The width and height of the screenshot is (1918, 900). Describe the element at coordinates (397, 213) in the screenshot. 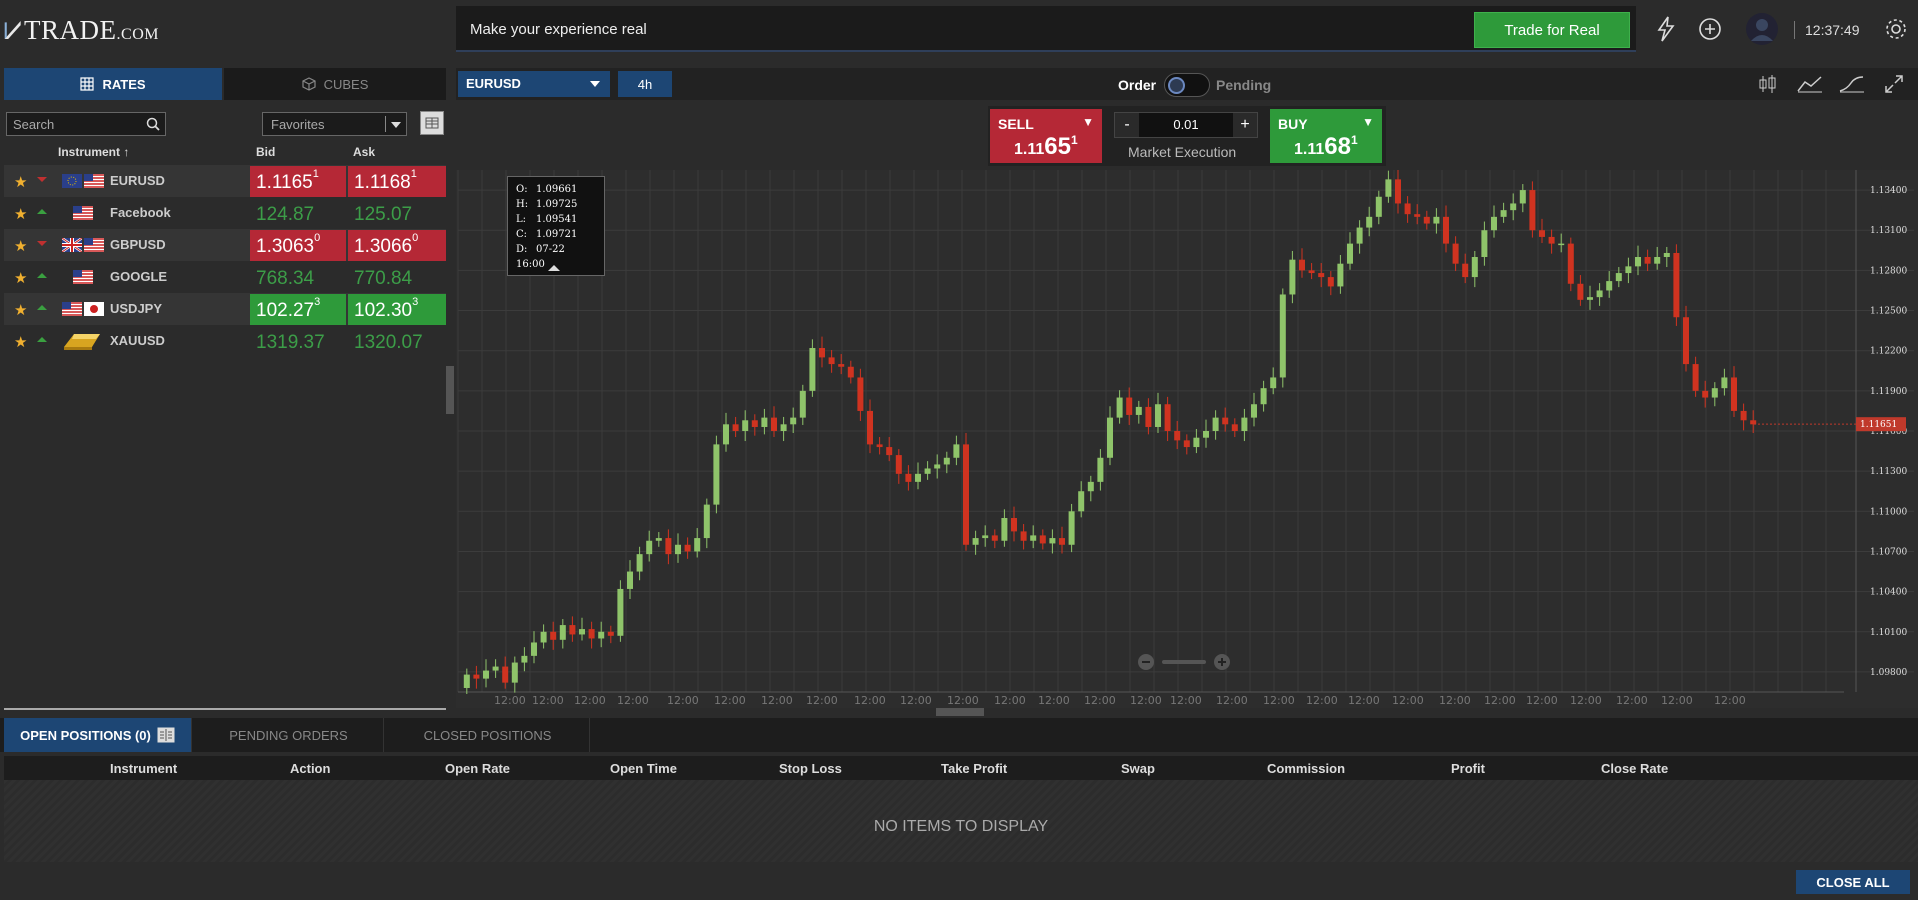

I see `ask-price: 125.07` at that location.